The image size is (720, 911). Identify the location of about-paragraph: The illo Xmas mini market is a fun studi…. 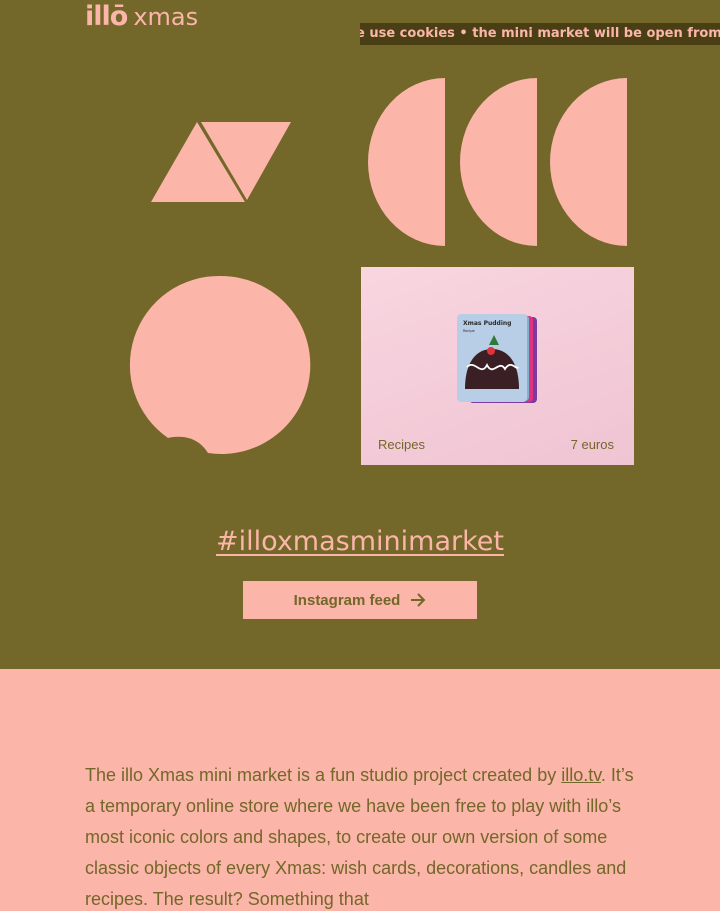
(365, 835).